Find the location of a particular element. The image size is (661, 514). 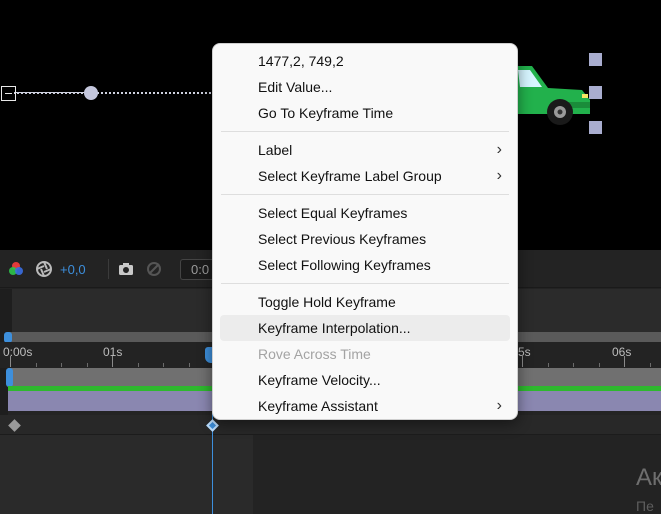

menu-item-rove-across-time: Rove Across Time is located at coordinates (365, 354).